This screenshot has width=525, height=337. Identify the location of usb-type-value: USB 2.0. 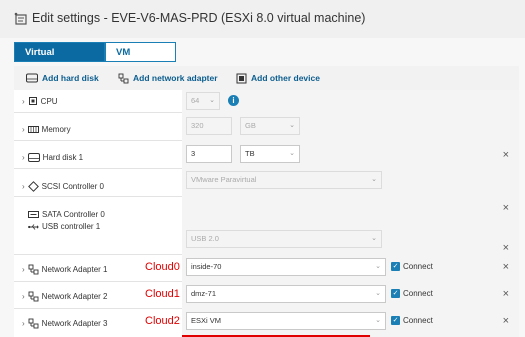
(205, 238).